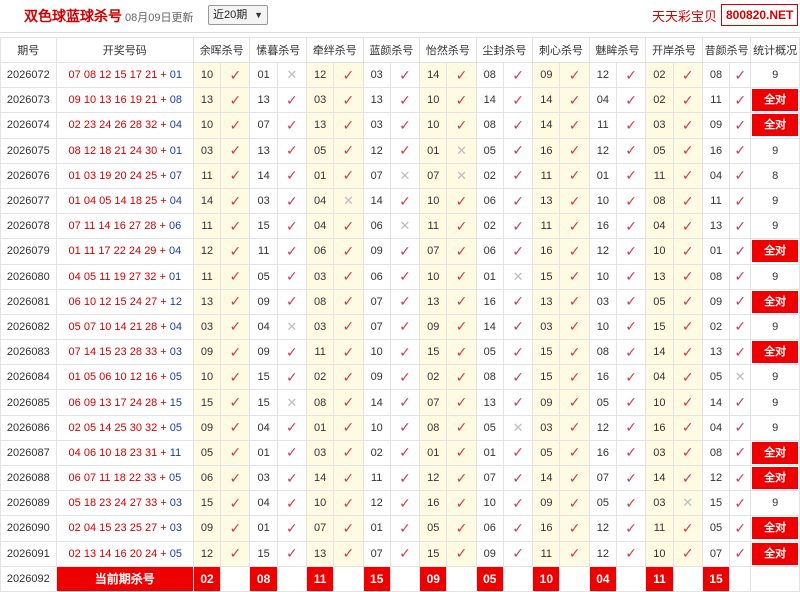 This screenshot has height=592, width=800. I want to click on current-kill-value: 05, so click(489, 578).